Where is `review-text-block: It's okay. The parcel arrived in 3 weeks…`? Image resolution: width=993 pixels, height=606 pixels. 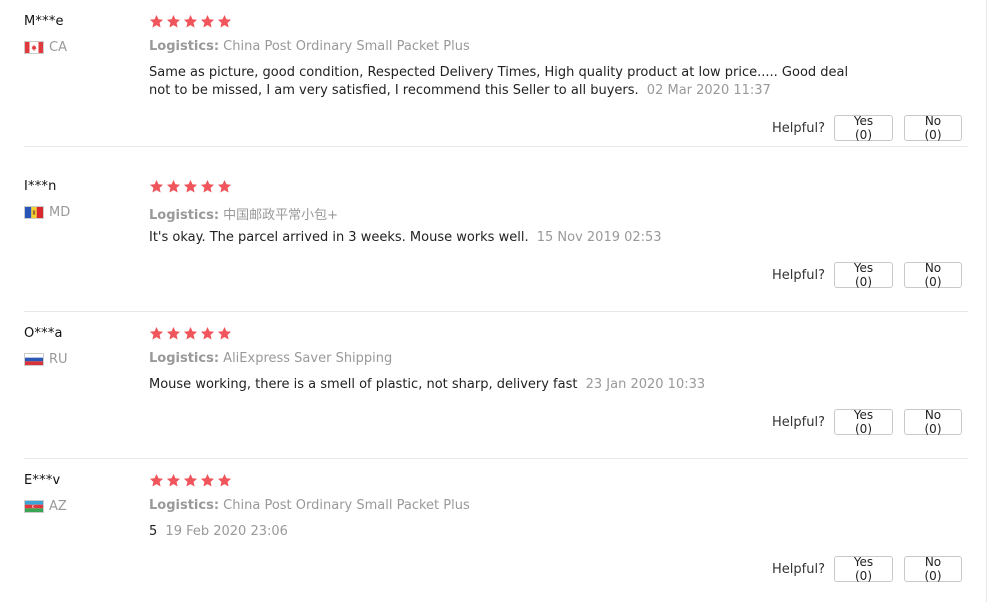 review-text-block: It's okay. The parcel arrived in 3 weeks… is located at coordinates (509, 238).